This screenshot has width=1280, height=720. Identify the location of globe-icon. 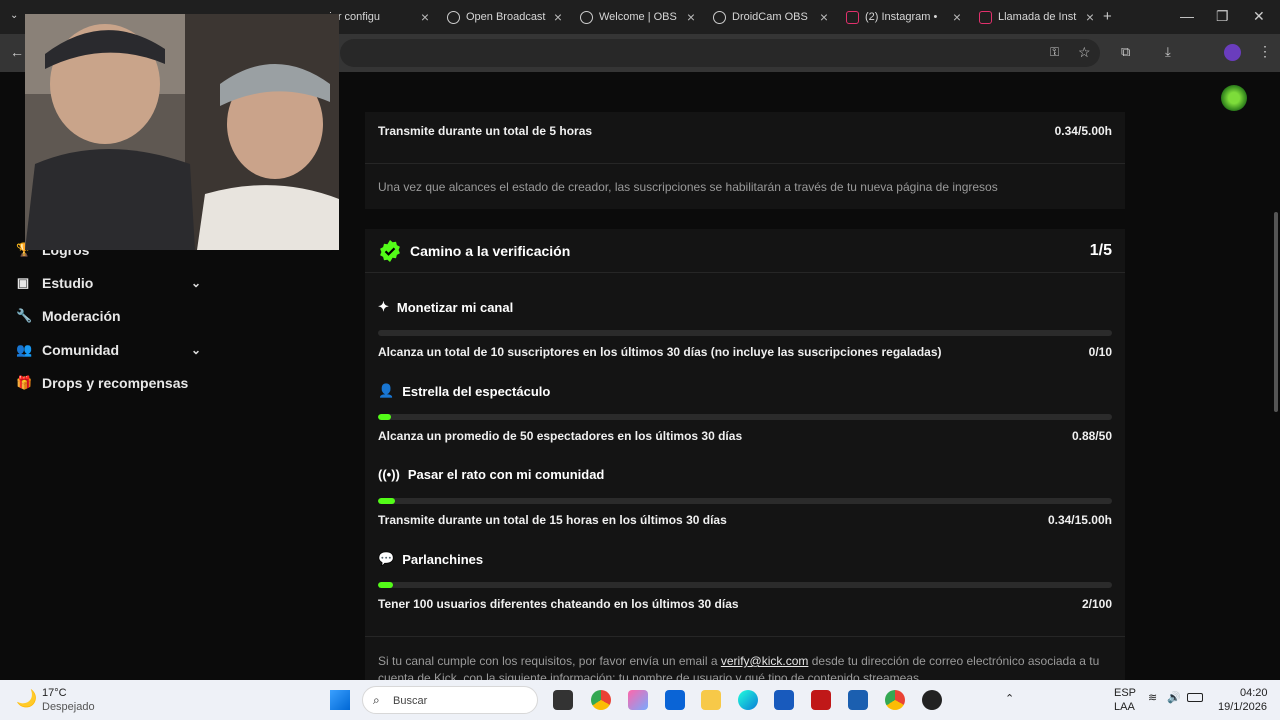
(586, 17).